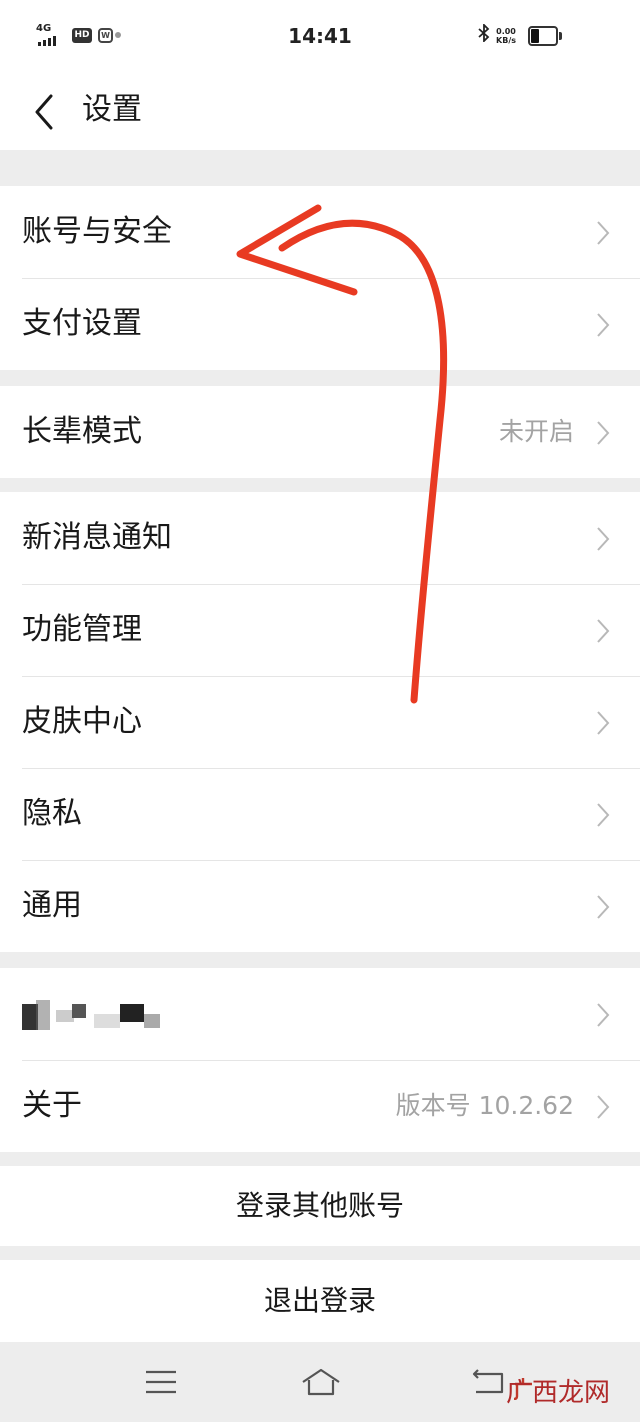  I want to click on status-right: 0.00 KB/s, so click(497, 34).